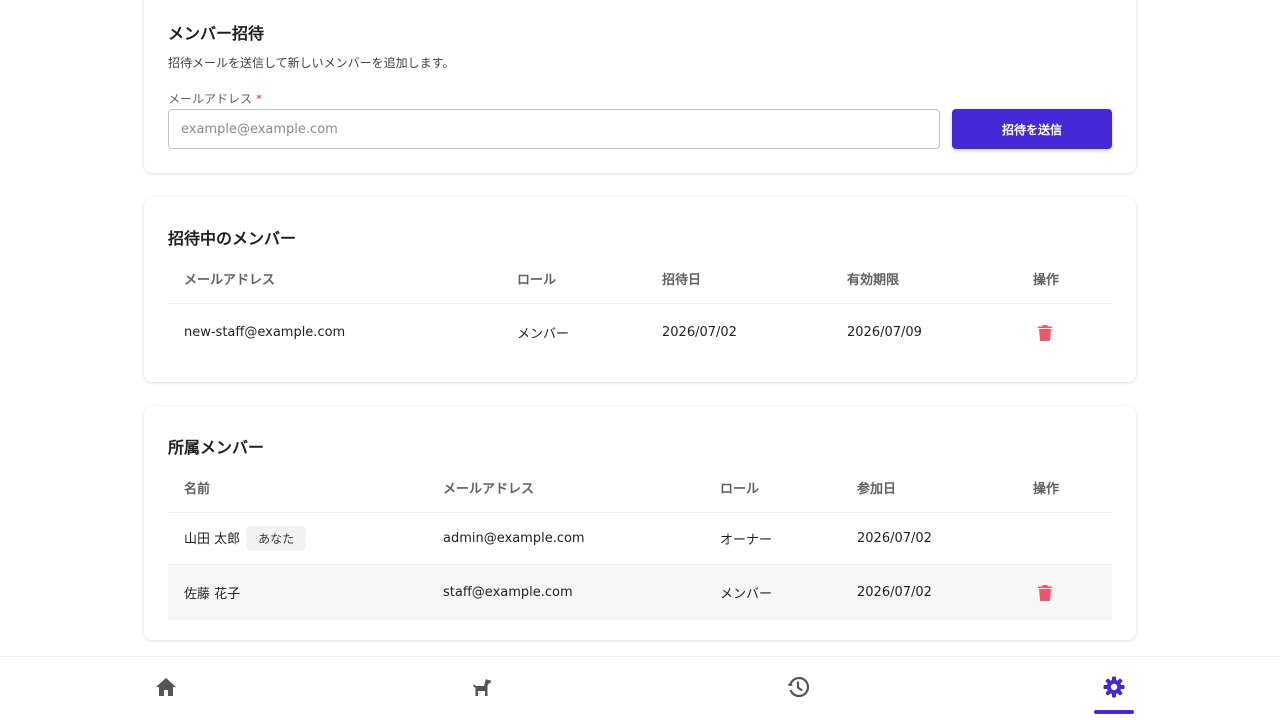  What do you see at coordinates (554, 129) in the screenshot?
I see `email-input` at bounding box center [554, 129].